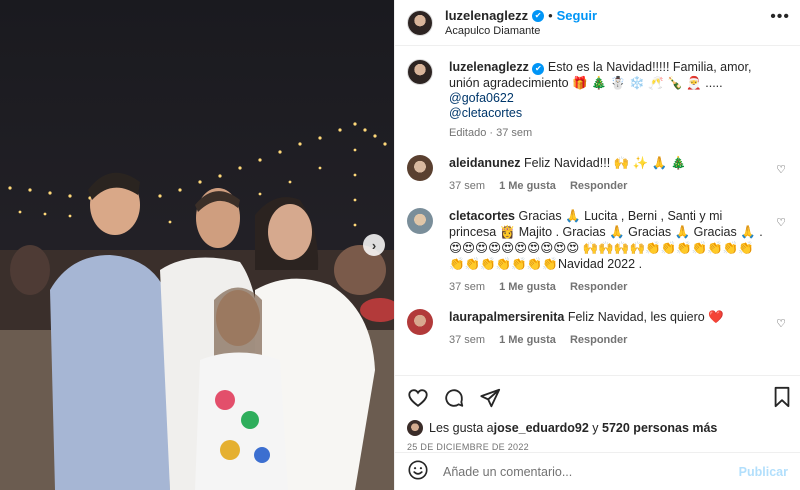  What do you see at coordinates (454, 398) in the screenshot?
I see `comment-icon` at bounding box center [454, 398].